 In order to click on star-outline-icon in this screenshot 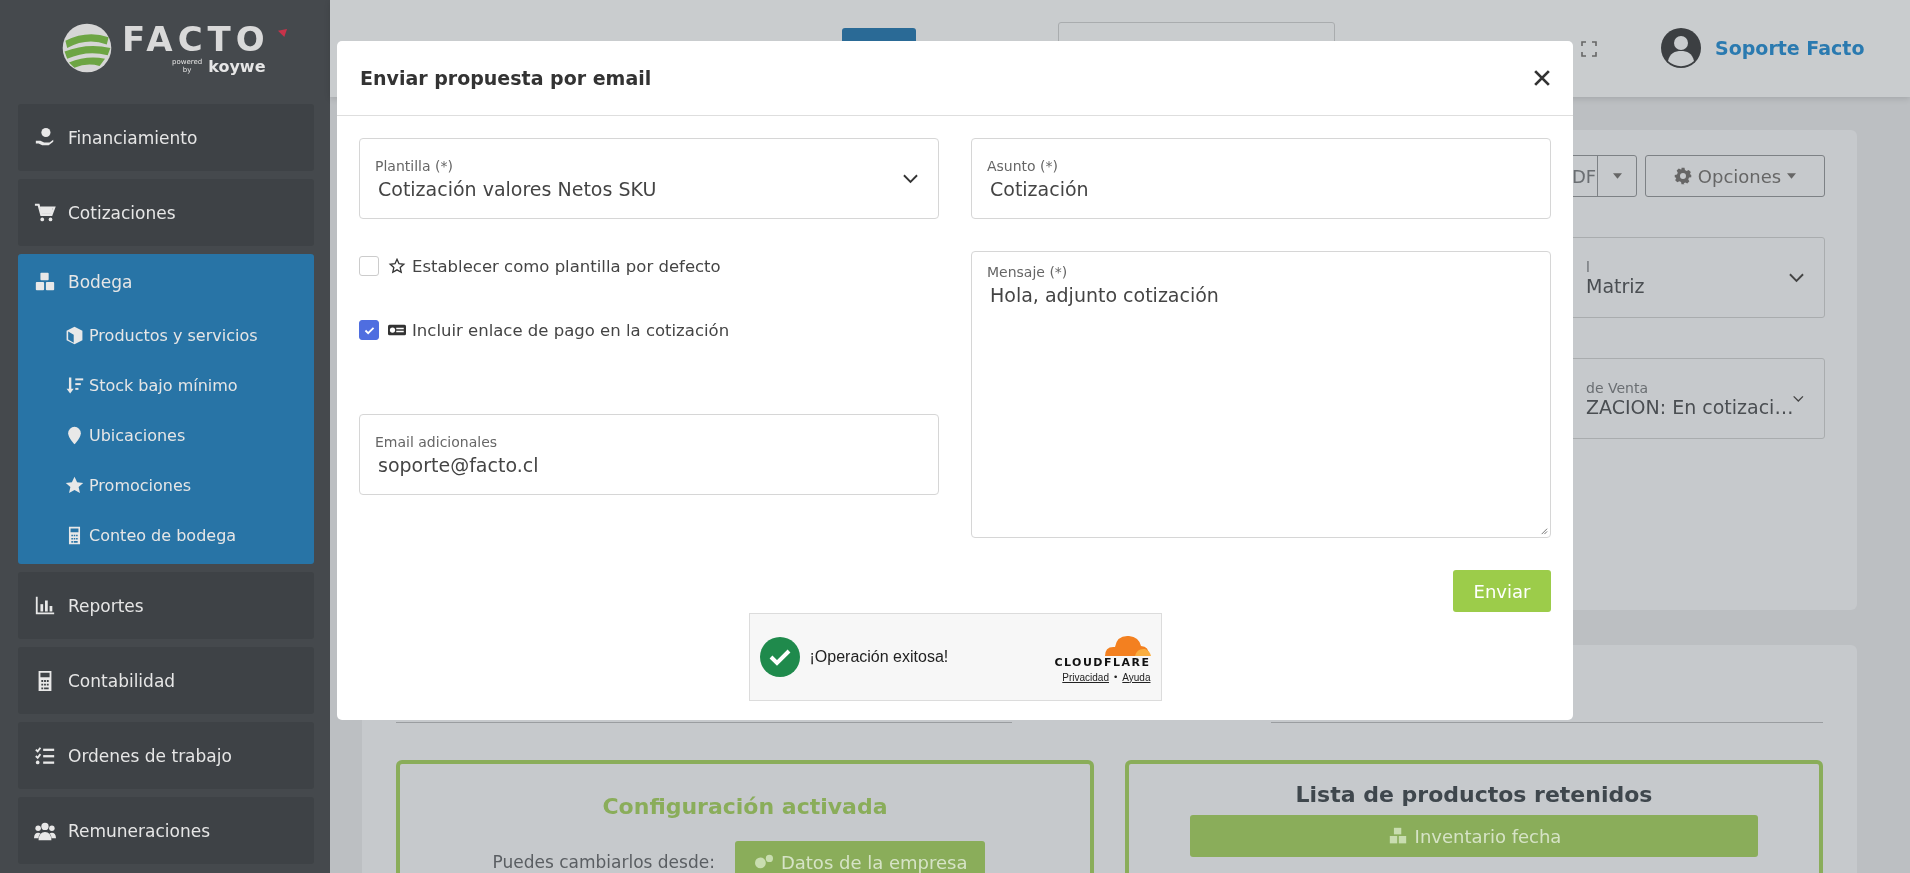, I will do `click(397, 266)`.